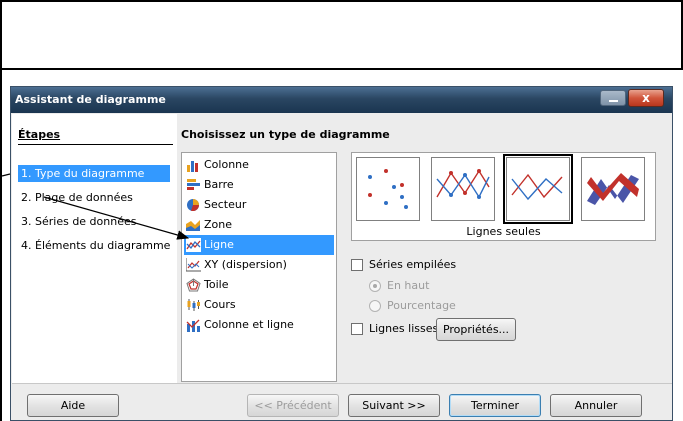 This screenshot has width=683, height=421. What do you see at coordinates (219, 244) in the screenshot?
I see `chart-type-label: Ligne` at bounding box center [219, 244].